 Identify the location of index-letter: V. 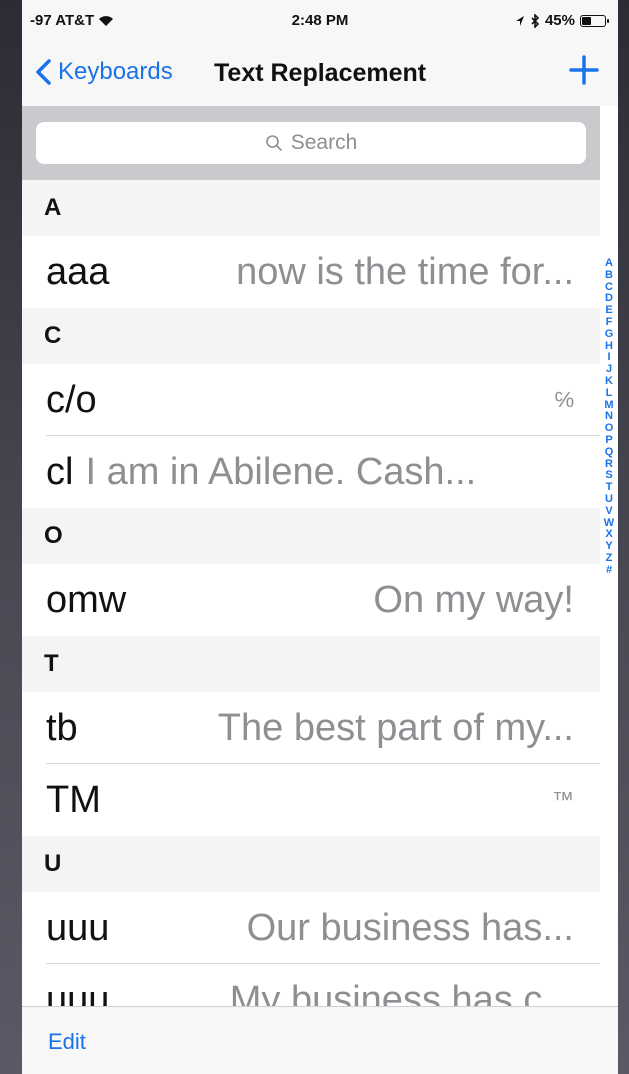
(608, 511).